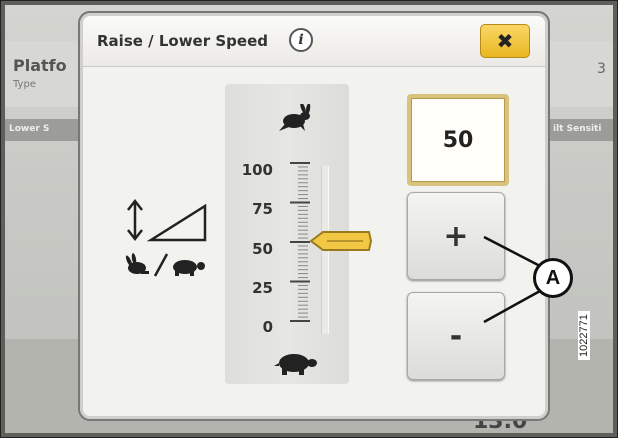  I want to click on figure-number: 1022771, so click(584, 335).